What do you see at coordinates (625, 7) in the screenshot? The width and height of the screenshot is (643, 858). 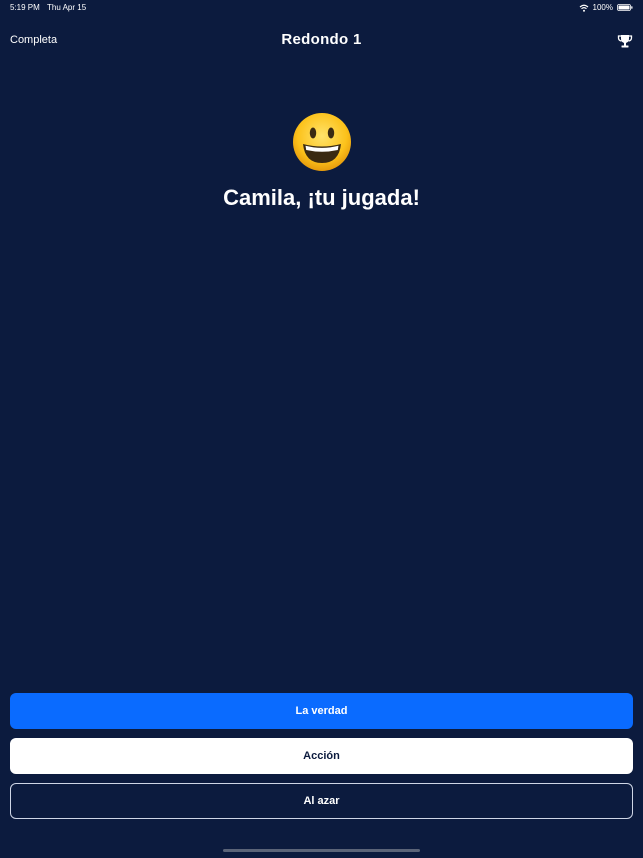 I see `battery-icon` at bounding box center [625, 7].